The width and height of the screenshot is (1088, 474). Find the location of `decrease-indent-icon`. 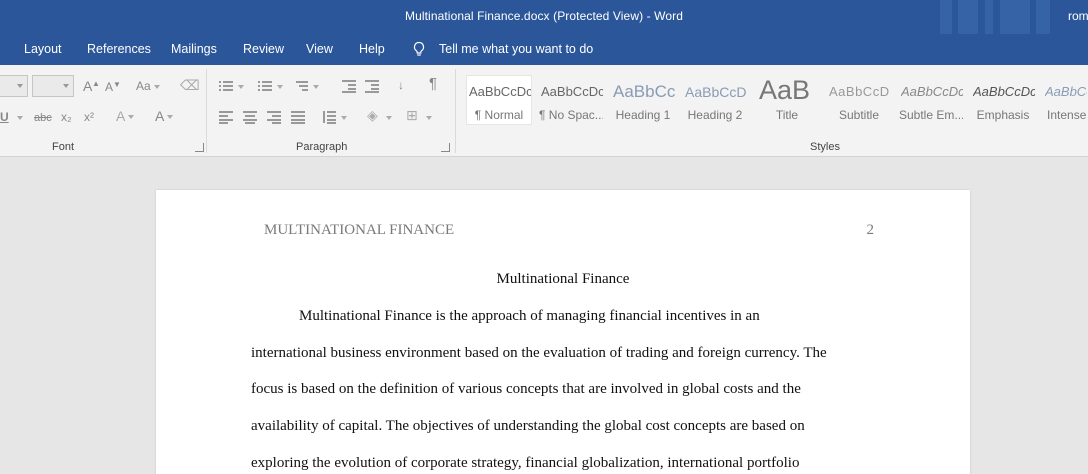

decrease-indent-icon is located at coordinates (349, 86).